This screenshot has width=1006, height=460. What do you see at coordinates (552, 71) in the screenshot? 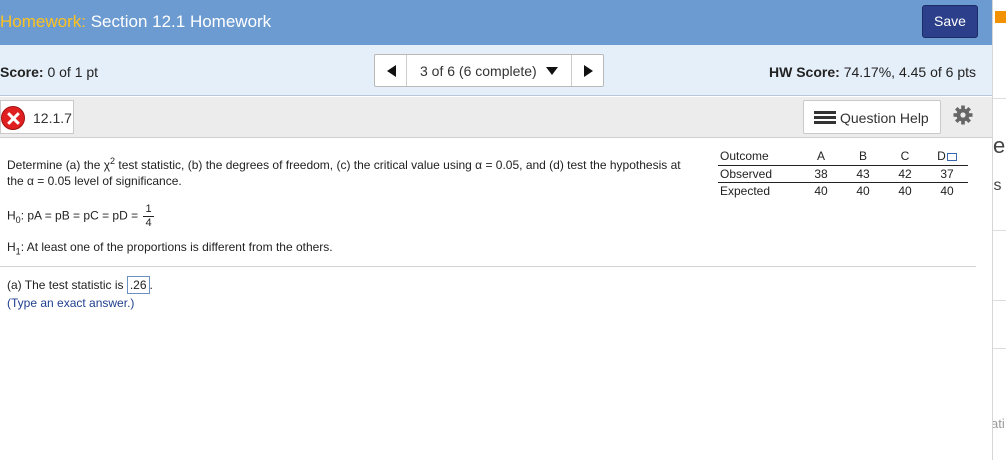
I see `caret-down-icon` at bounding box center [552, 71].